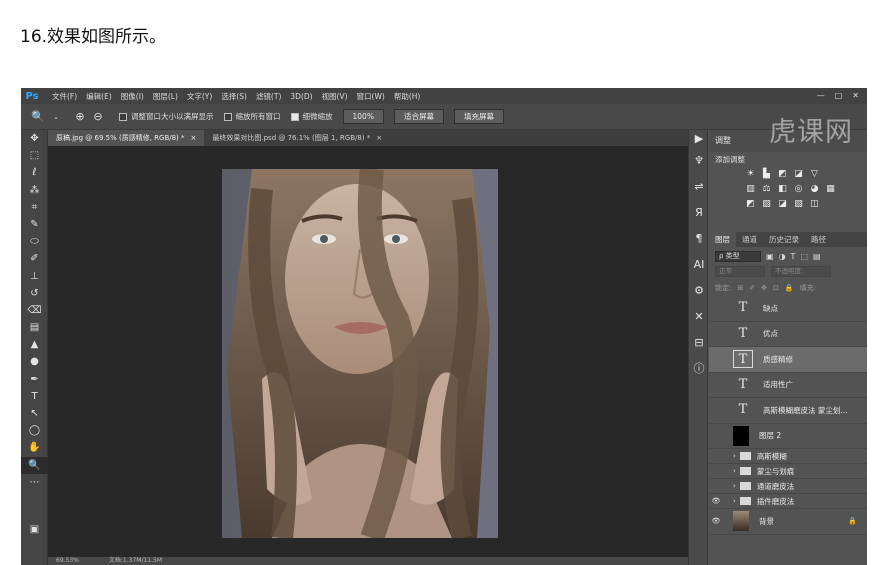  I want to click on group-row: › 蒙尘与划痕, so click(788, 471).